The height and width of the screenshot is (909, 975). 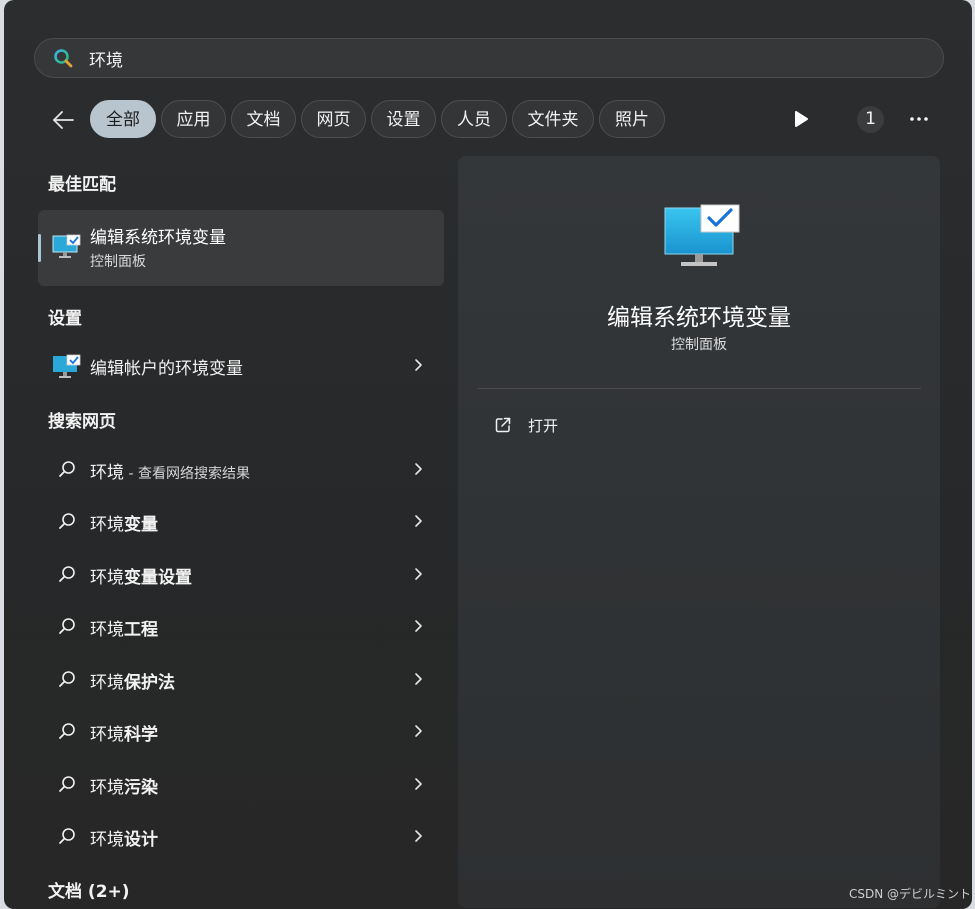 I want to click on filter-documents: 文档, so click(x=263, y=119).